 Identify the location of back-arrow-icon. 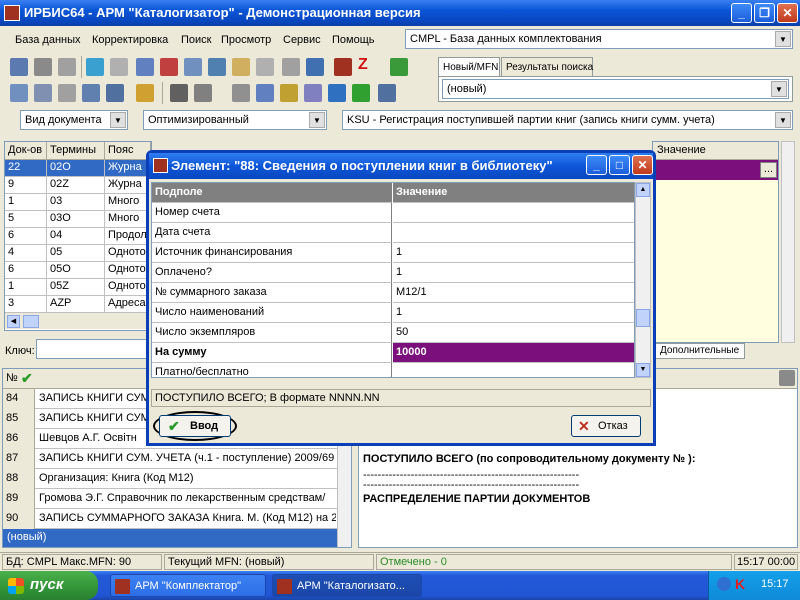
(95, 67).